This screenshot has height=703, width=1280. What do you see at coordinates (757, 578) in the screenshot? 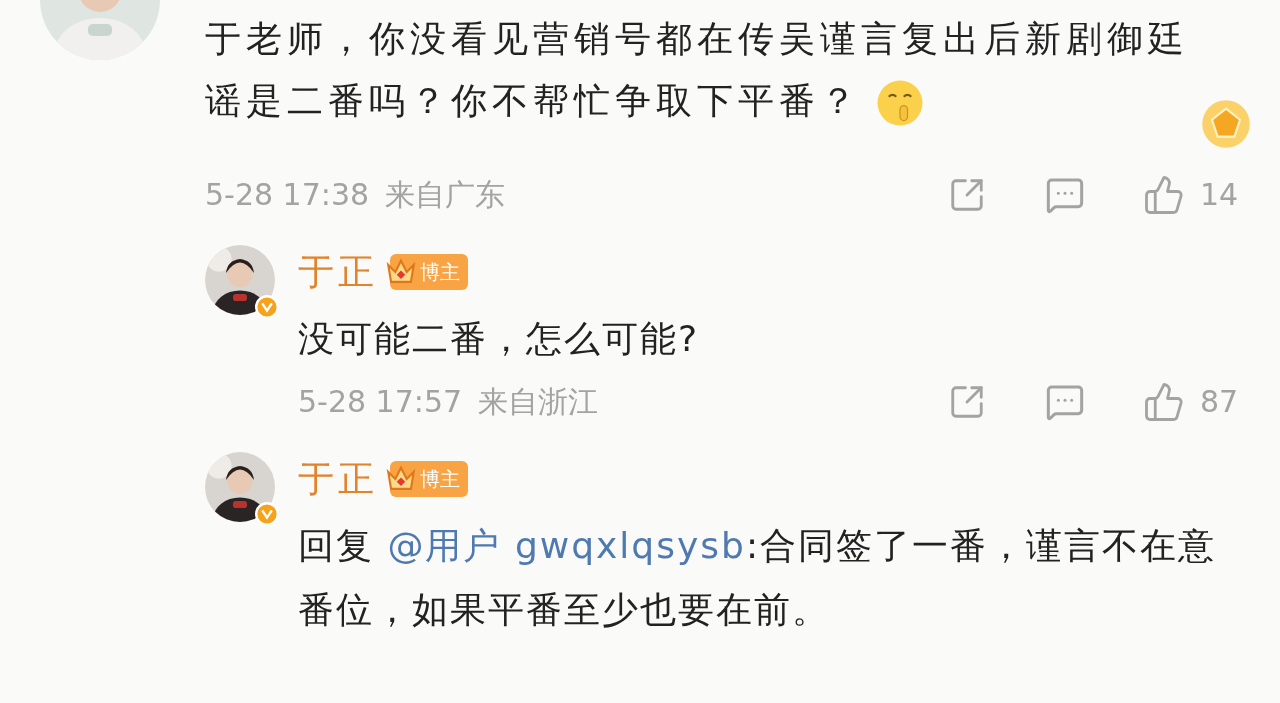
I see `reply-text: 回复 @用户 gwqxlqsysb:合同签了一番，谨言不在意番位，如果平番至少也要在前。` at bounding box center [757, 578].